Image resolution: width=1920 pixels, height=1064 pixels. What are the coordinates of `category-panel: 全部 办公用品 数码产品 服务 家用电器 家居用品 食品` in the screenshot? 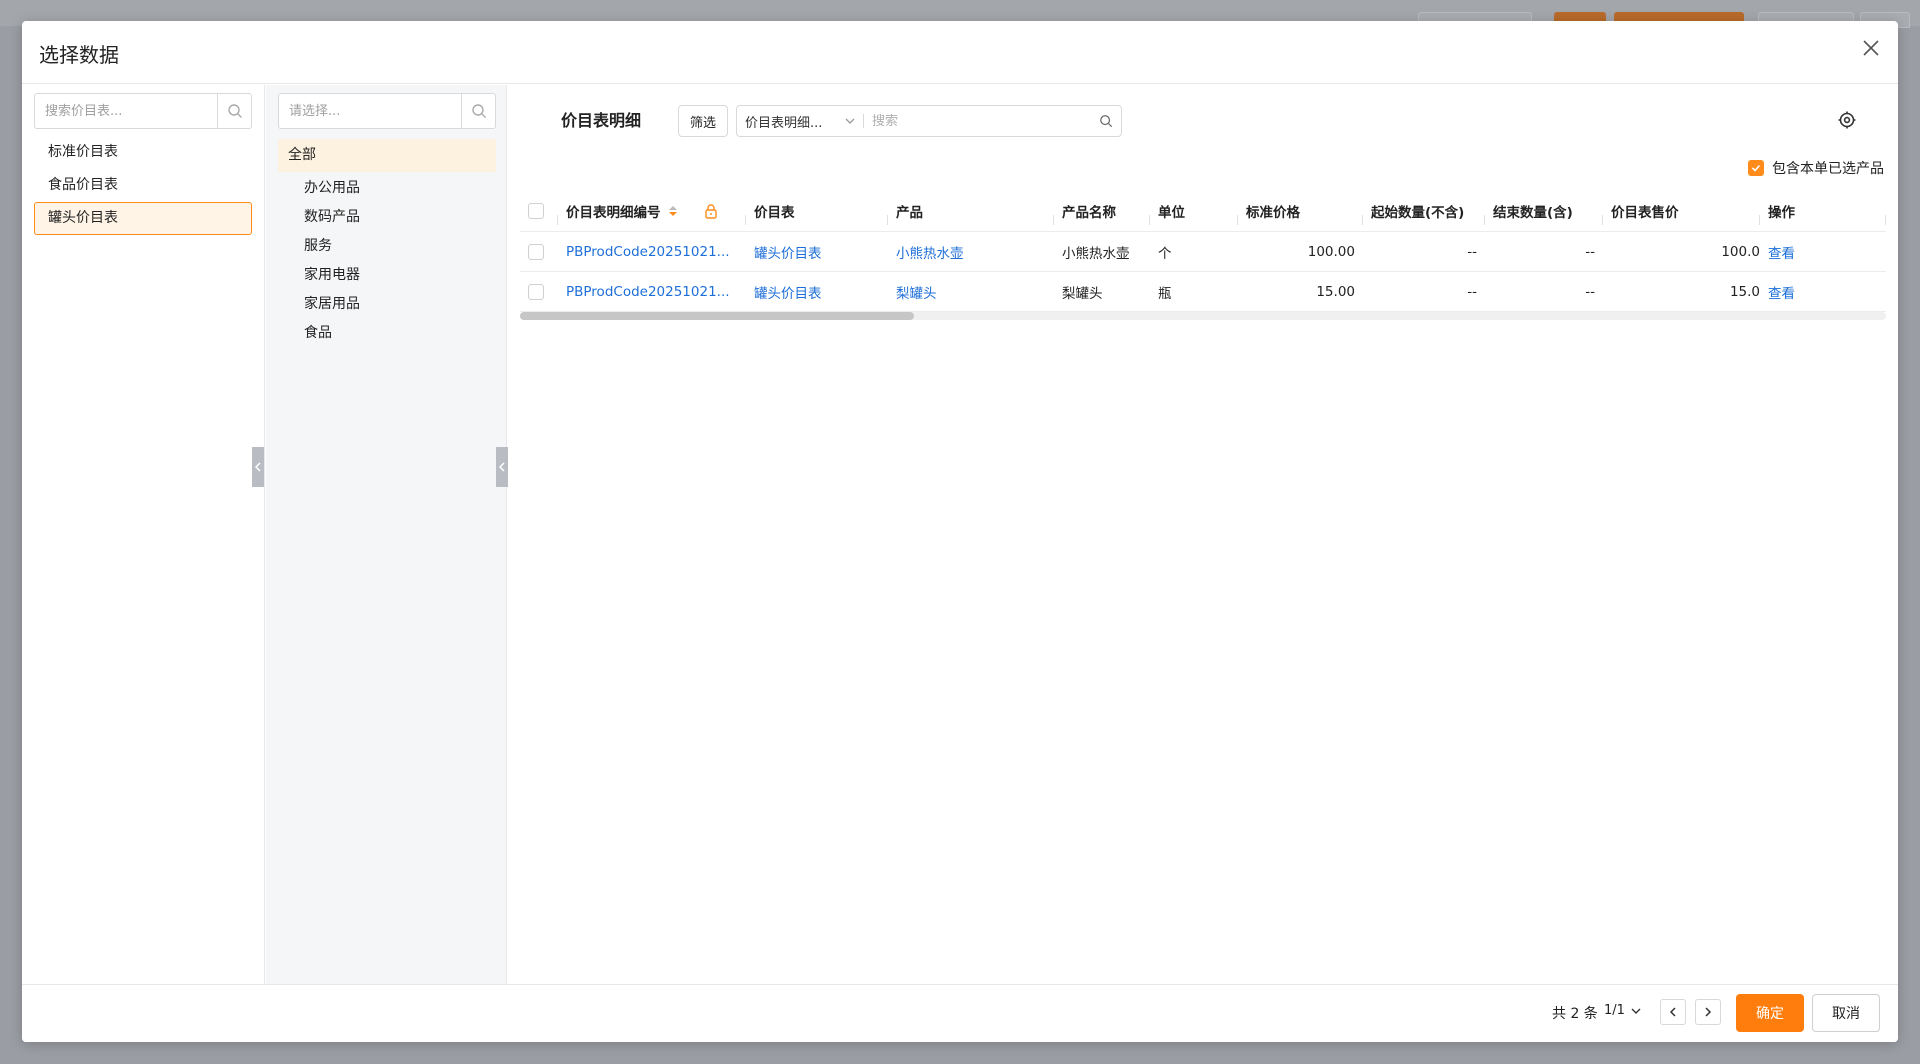 It's located at (386, 534).